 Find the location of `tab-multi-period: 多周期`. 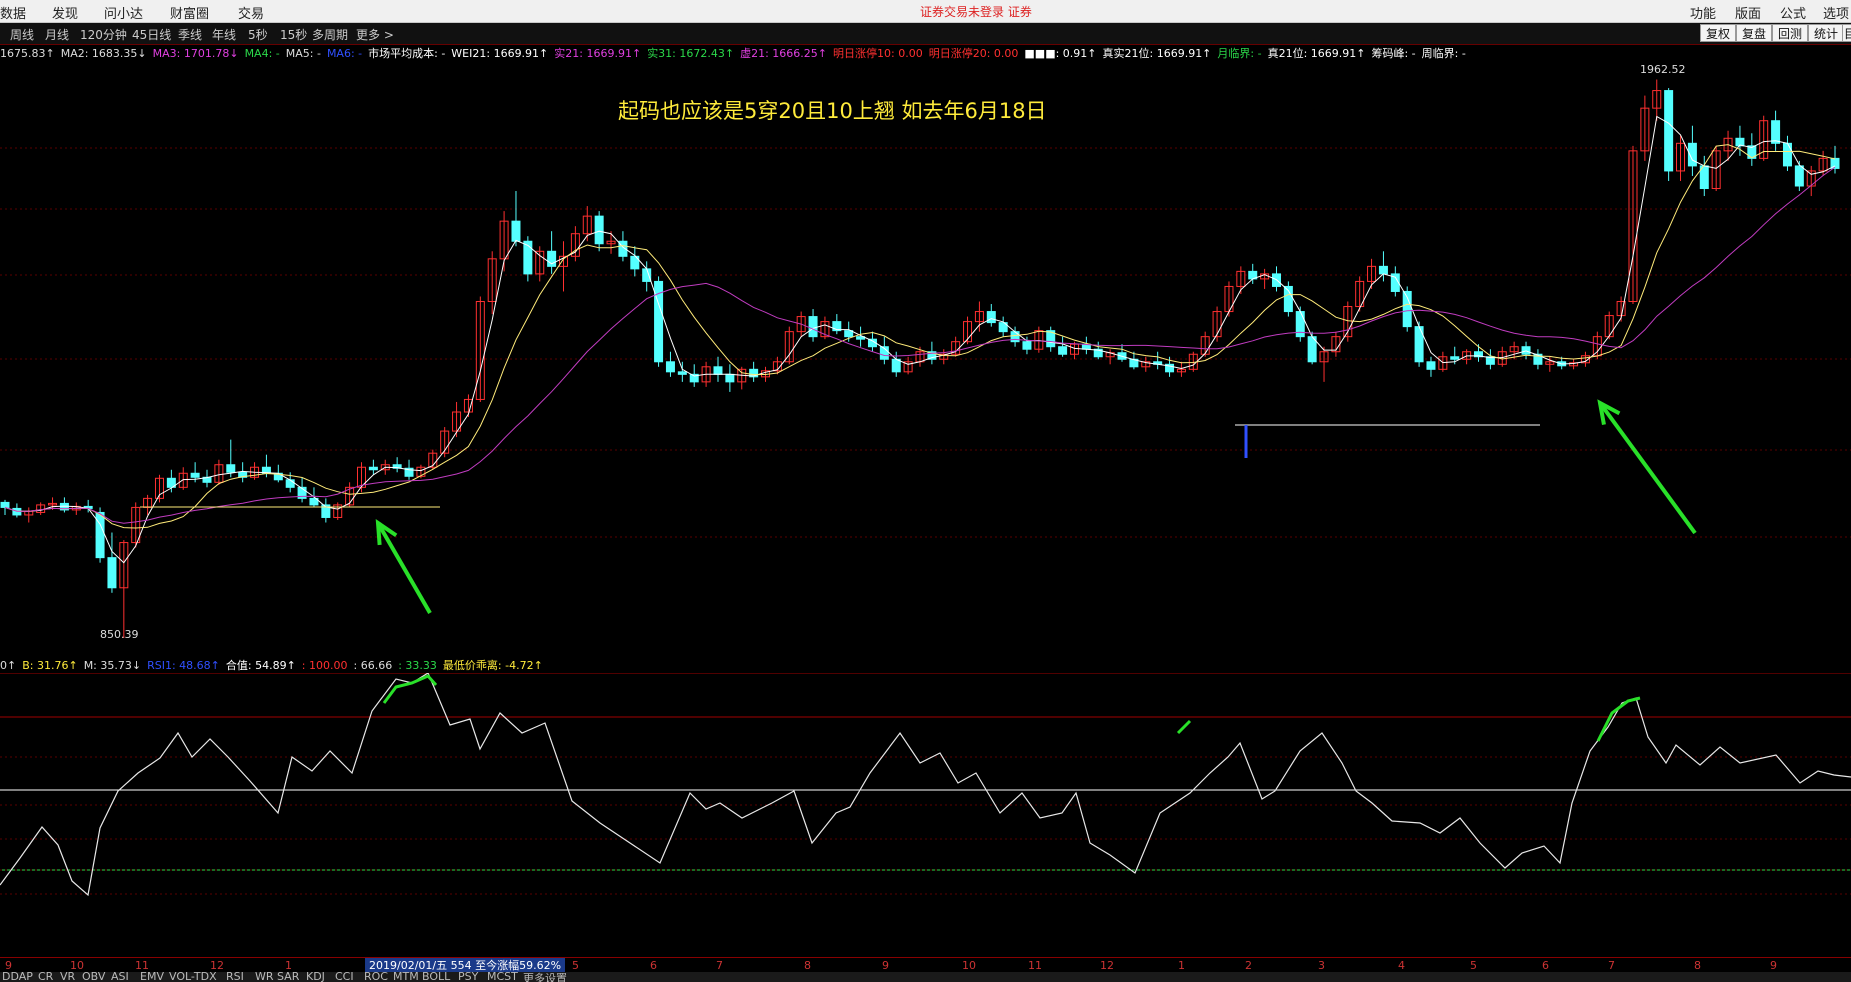

tab-multi-period: 多周期 is located at coordinates (330, 34).